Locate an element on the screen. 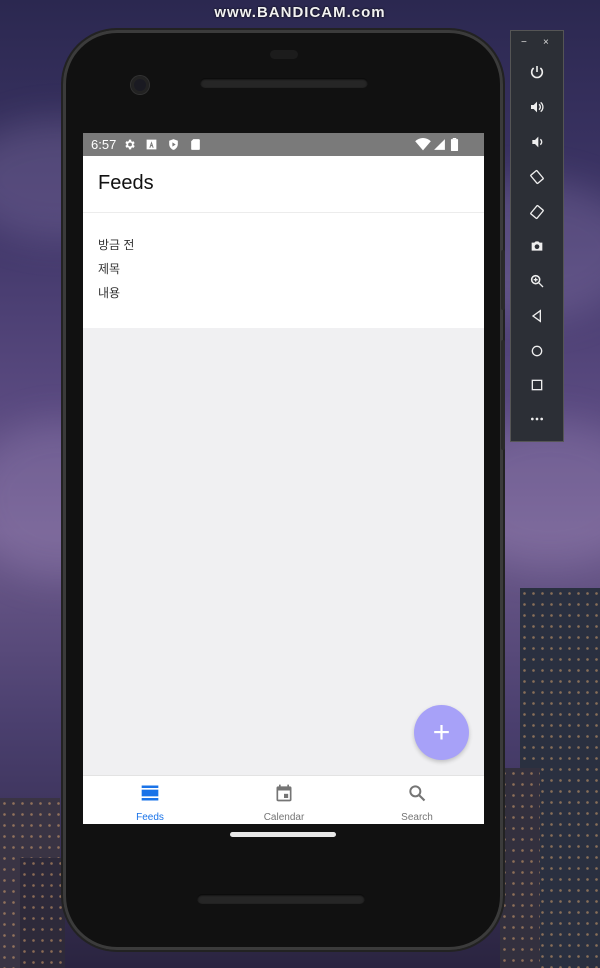 Image resolution: width=600 pixels, height=968 pixels. minimize-button: − is located at coordinates (524, 42).